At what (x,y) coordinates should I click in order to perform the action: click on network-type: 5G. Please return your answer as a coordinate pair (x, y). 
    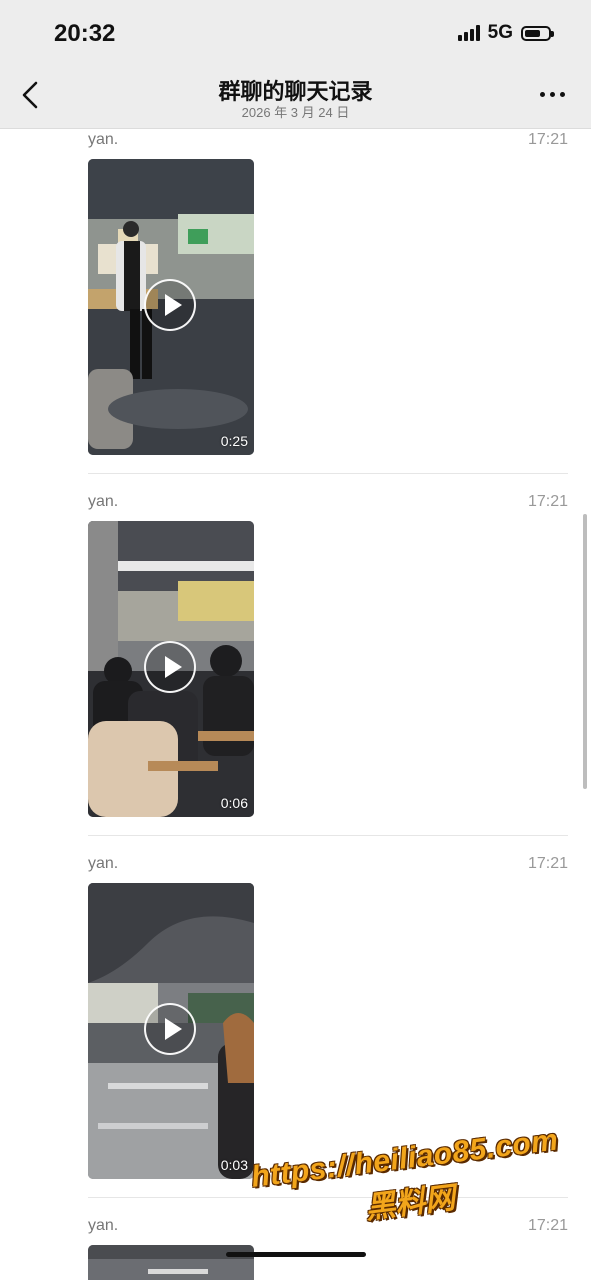
    Looking at the image, I should click on (500, 32).